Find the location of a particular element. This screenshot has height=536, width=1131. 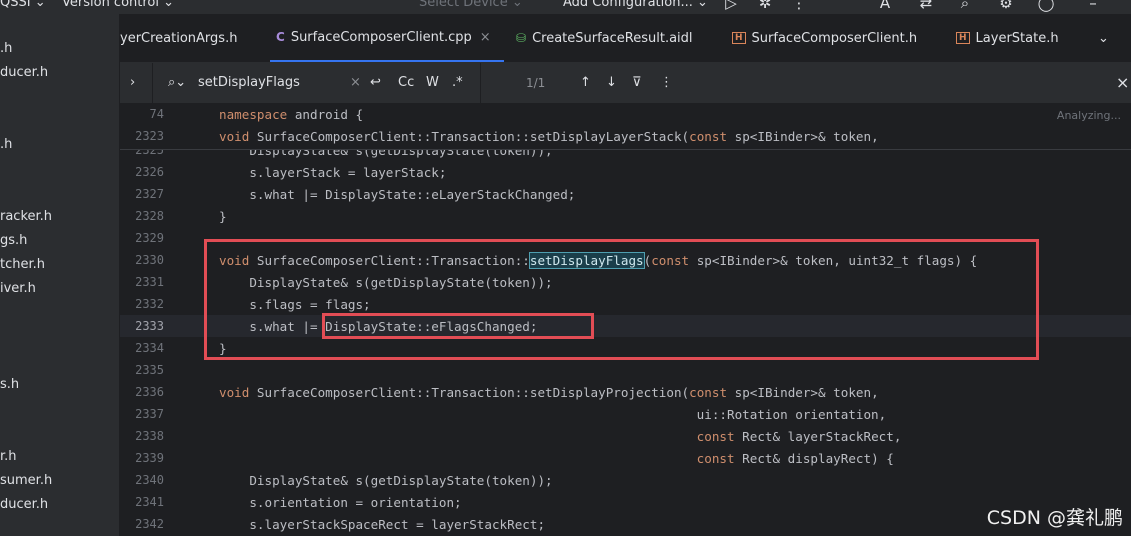

line-number: 2326 is located at coordinates (149, 172).